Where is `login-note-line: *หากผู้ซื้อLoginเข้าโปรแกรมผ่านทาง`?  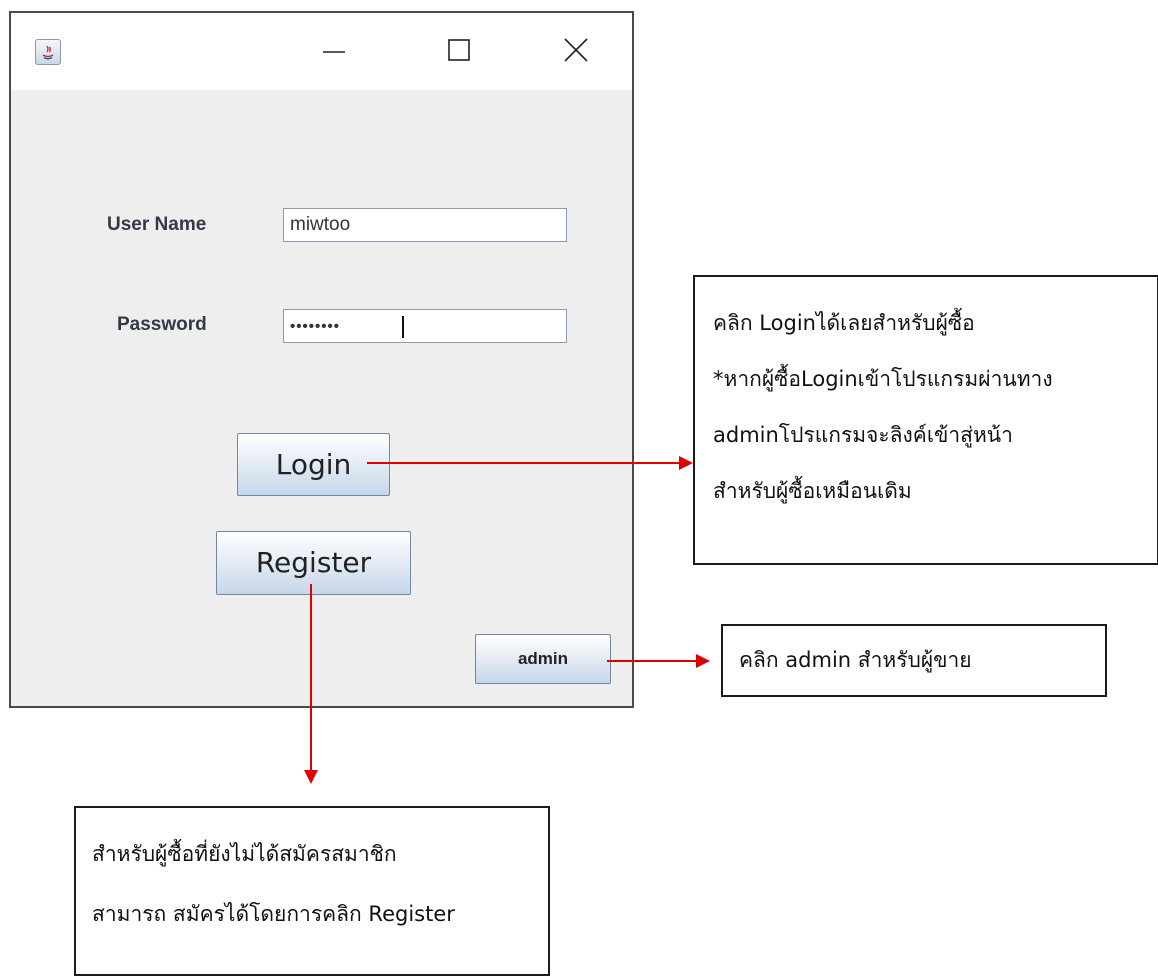
login-note-line: *หากผู้ซื้อLoginเข้าโปรแกรมผ่านทาง is located at coordinates (883, 379).